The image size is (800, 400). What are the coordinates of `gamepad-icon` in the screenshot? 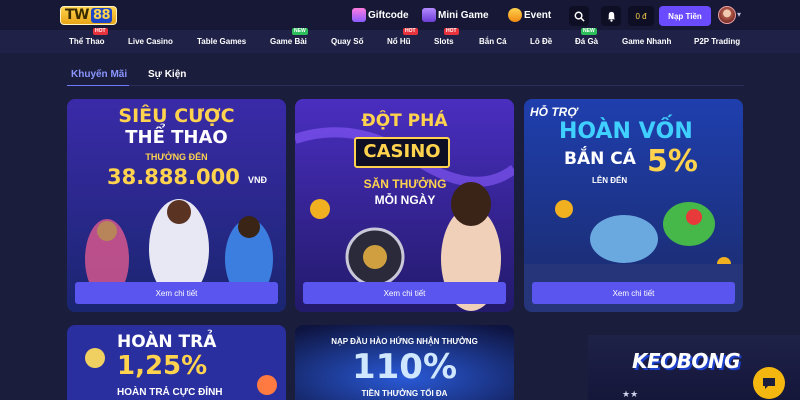 It's located at (429, 15).